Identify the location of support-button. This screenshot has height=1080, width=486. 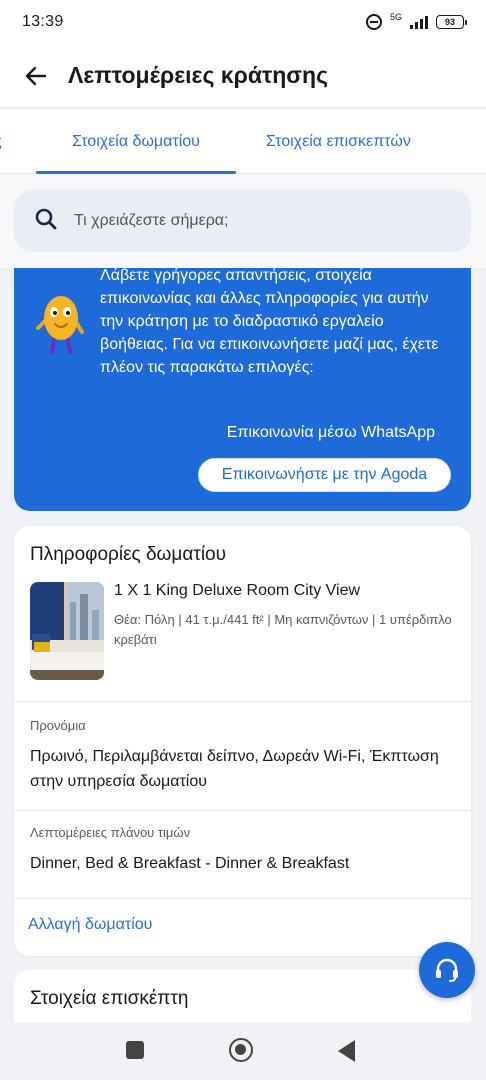
(447, 970).